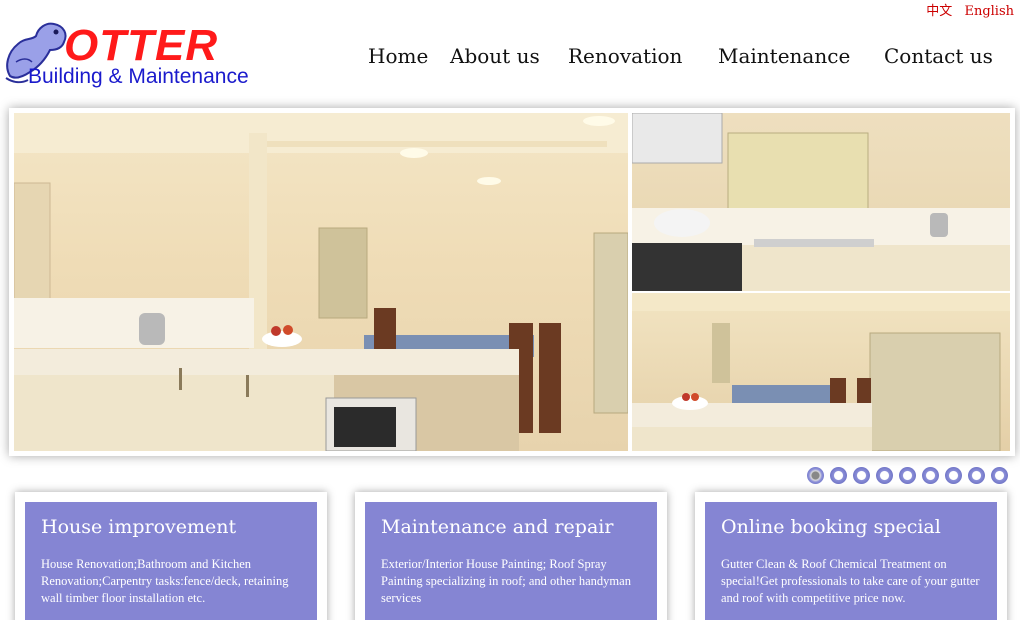 The image size is (1020, 620). What do you see at coordinates (139, 527) in the screenshot?
I see `card-title: House improvement` at bounding box center [139, 527].